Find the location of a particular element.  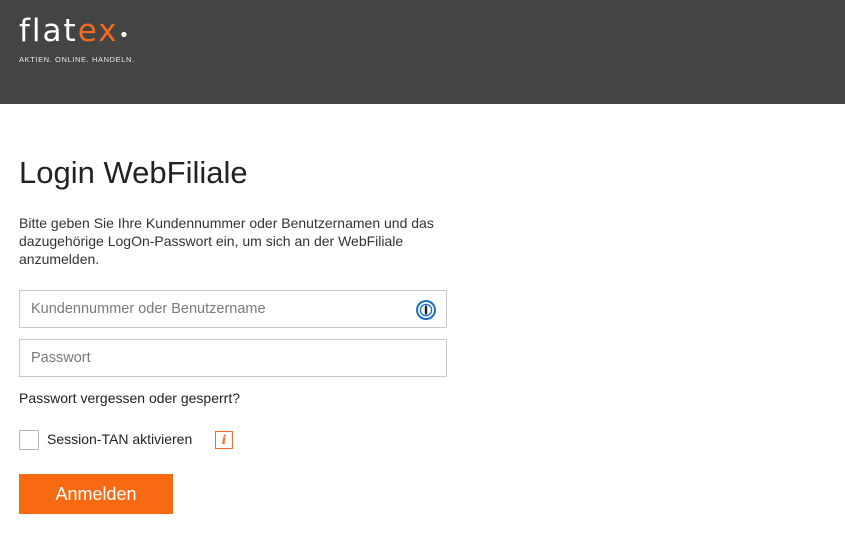

logo-wordmark: flatex• is located at coordinates (75, 31).